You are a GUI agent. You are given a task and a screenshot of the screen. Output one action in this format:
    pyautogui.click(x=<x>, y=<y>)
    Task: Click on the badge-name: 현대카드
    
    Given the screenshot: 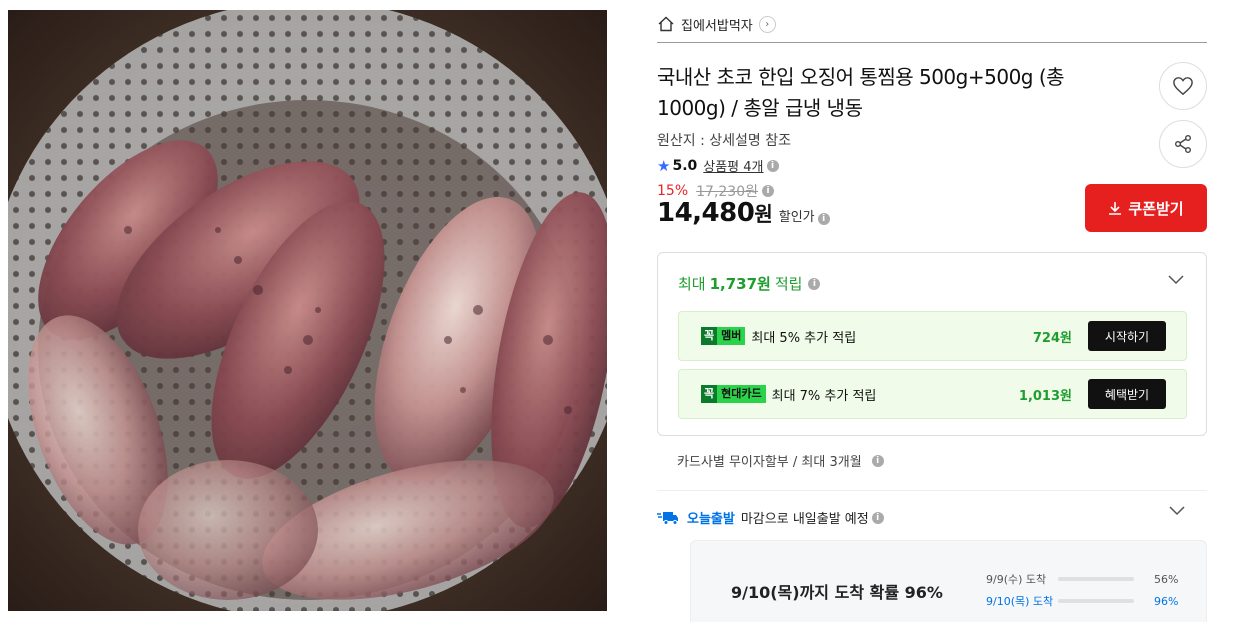 What is the action you would take?
    pyautogui.click(x=741, y=394)
    